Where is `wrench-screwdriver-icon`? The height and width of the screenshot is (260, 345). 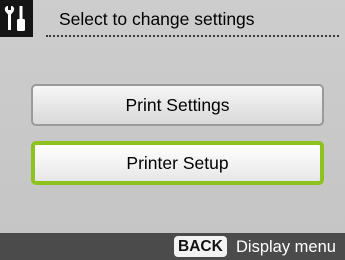 wrench-screwdriver-icon is located at coordinates (16, 18).